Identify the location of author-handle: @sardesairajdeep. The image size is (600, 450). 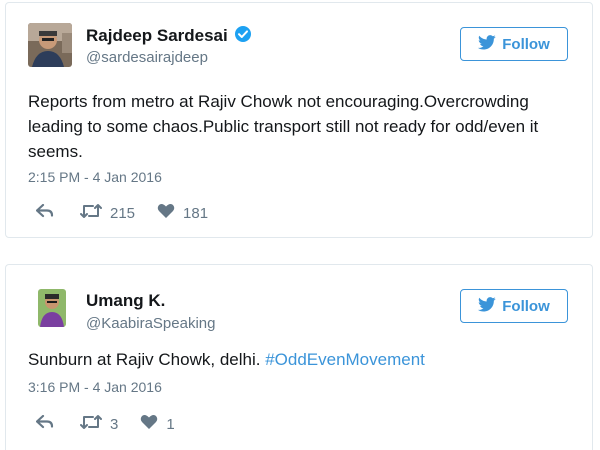
(147, 57).